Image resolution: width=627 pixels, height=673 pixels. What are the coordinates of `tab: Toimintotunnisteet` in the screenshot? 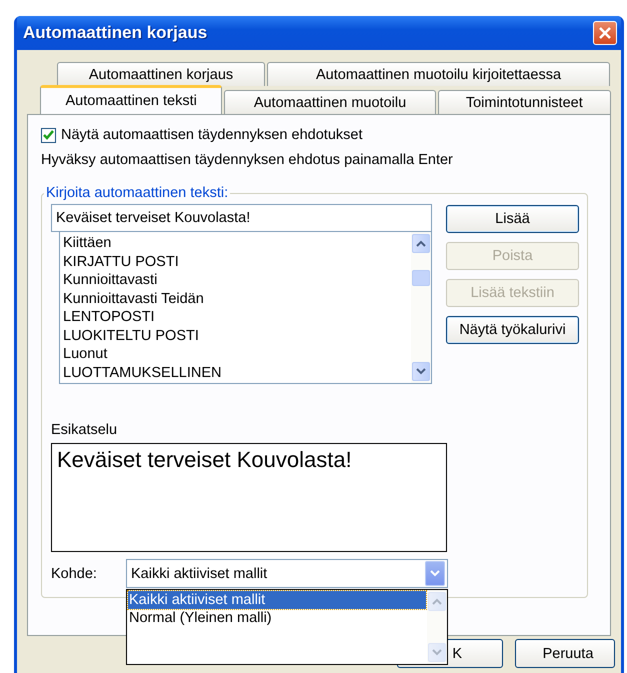 It's located at (524, 102).